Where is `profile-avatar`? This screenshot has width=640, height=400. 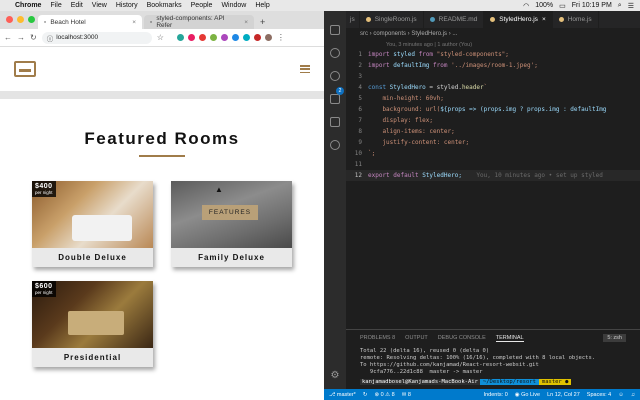
profile-avatar is located at coordinates (268, 37).